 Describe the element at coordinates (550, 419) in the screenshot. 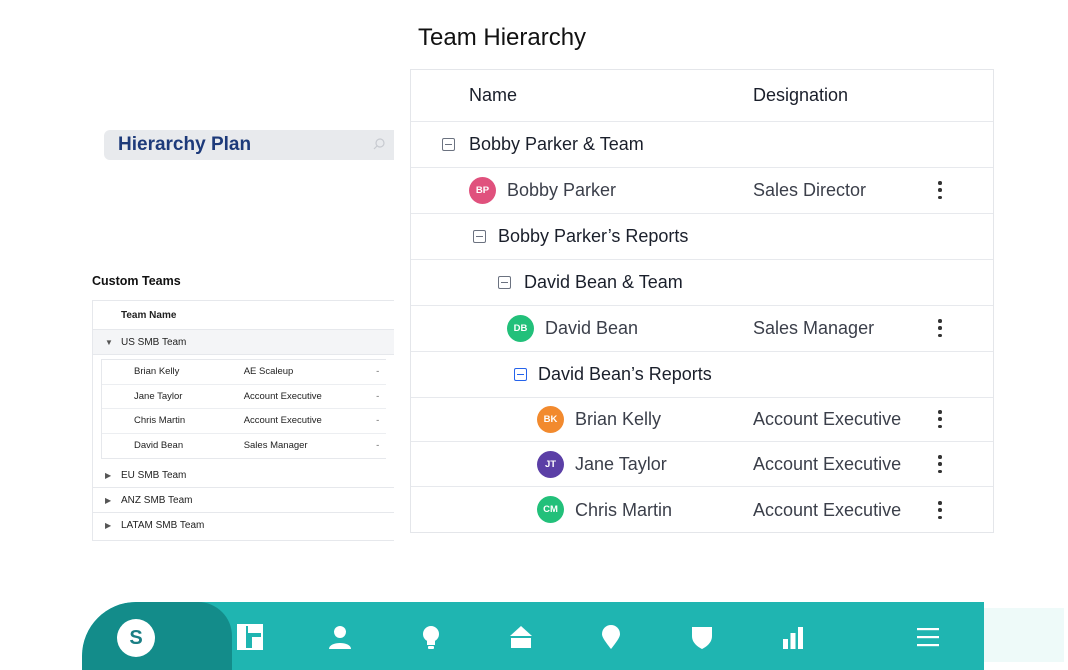

I see `avatar: BK` at that location.